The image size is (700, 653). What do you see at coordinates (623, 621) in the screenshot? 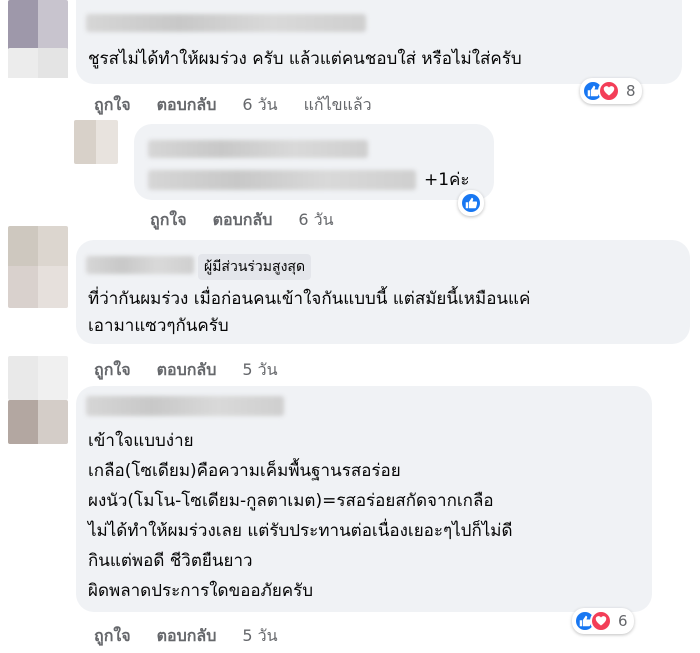
I see `reaction-count: 6` at bounding box center [623, 621].